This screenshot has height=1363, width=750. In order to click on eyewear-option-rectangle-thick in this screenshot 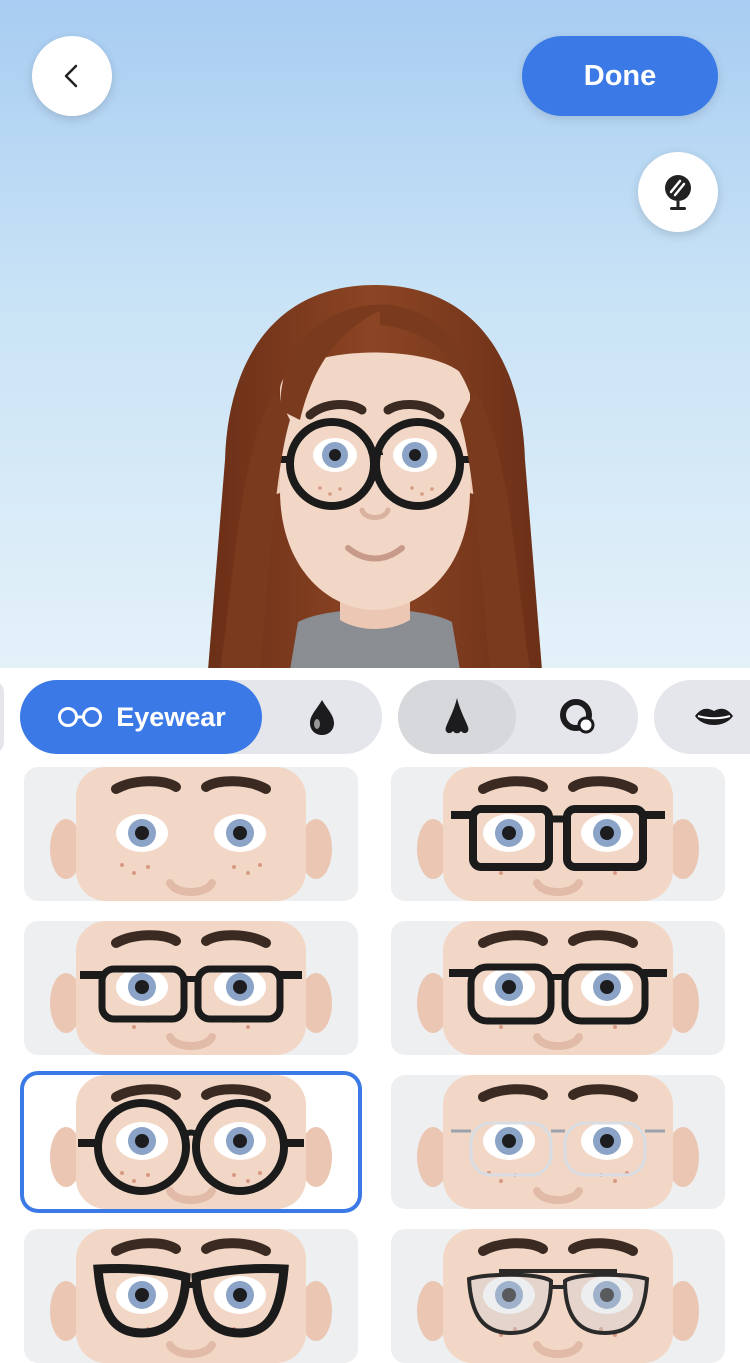, I will do `click(191, 988)`.